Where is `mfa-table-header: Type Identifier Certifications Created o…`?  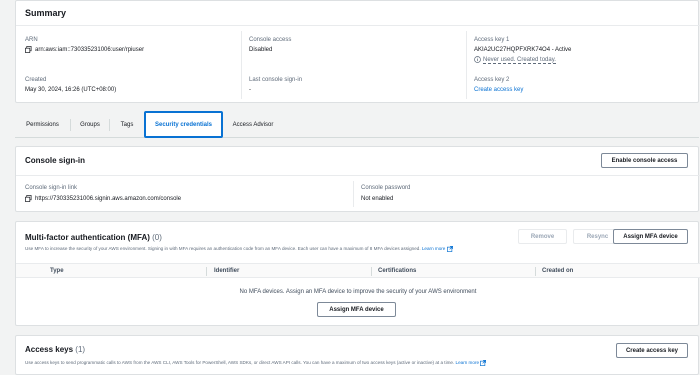 mfa-table-header: Type Identifier Certifications Created o… is located at coordinates (358, 270).